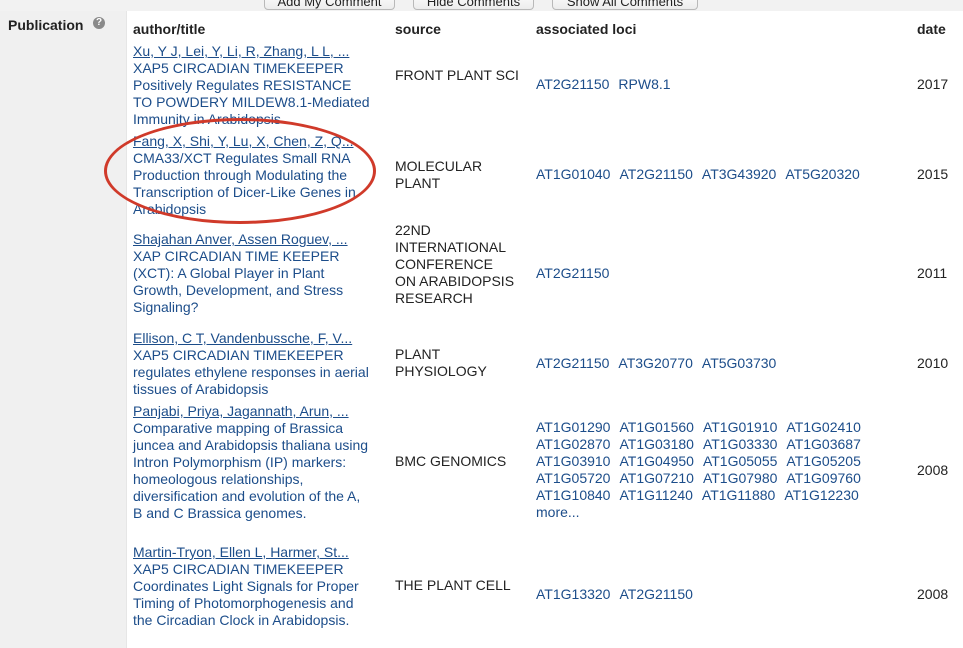 This screenshot has width=963, height=648. Describe the element at coordinates (573, 478) in the screenshot. I see `locus-link: AT1G05720` at that location.